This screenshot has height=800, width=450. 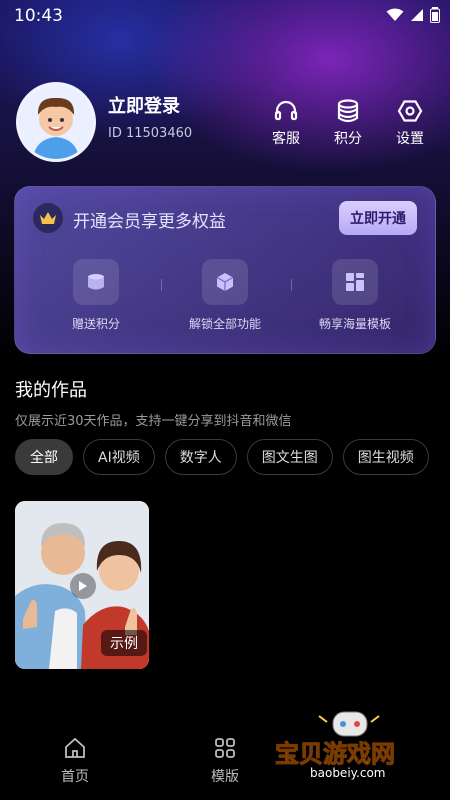 What do you see at coordinates (395, 14) in the screenshot?
I see `wifi-icon` at bounding box center [395, 14].